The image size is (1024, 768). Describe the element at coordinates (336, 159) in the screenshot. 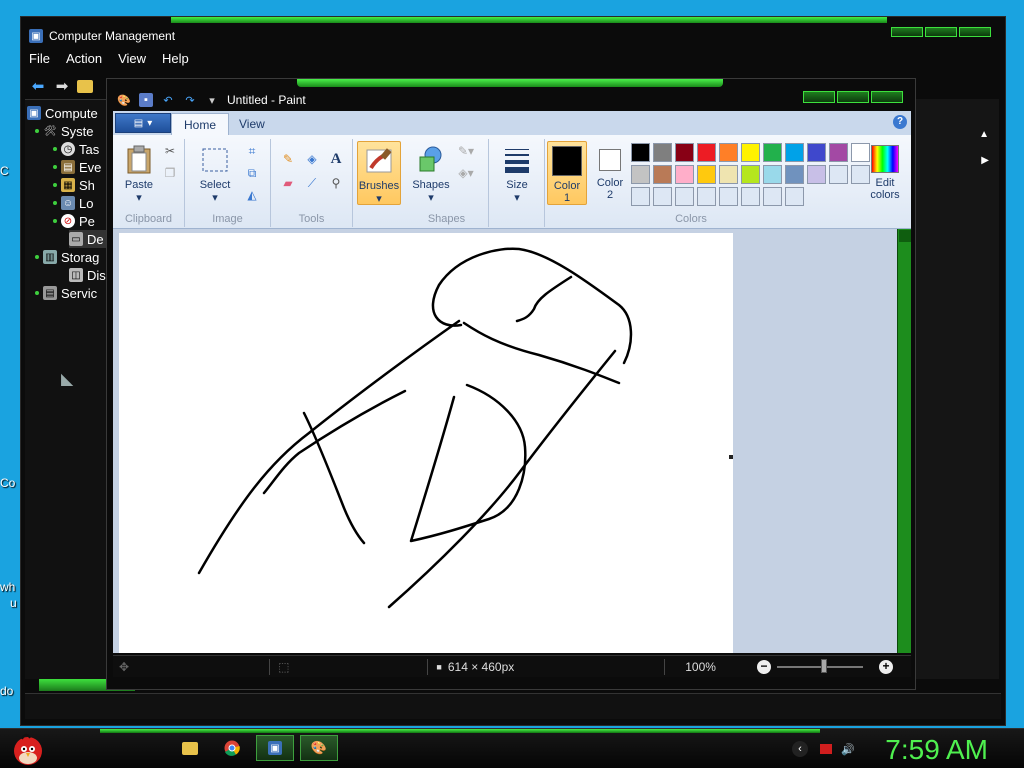

I see `text-icon: A` at that location.